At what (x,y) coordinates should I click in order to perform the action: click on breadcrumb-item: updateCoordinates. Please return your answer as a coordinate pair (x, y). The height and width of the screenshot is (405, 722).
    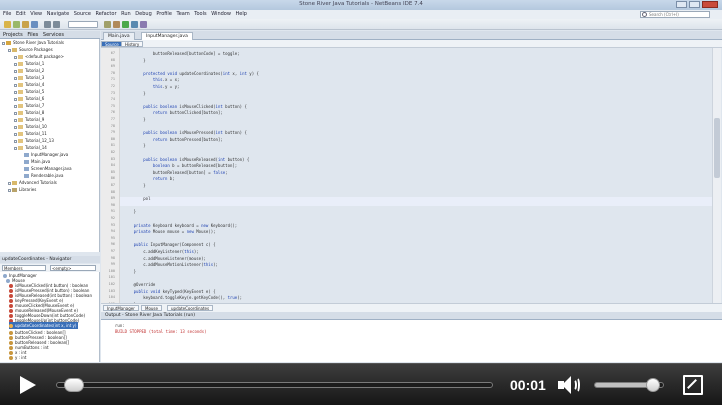
    Looking at the image, I should click on (190, 308).